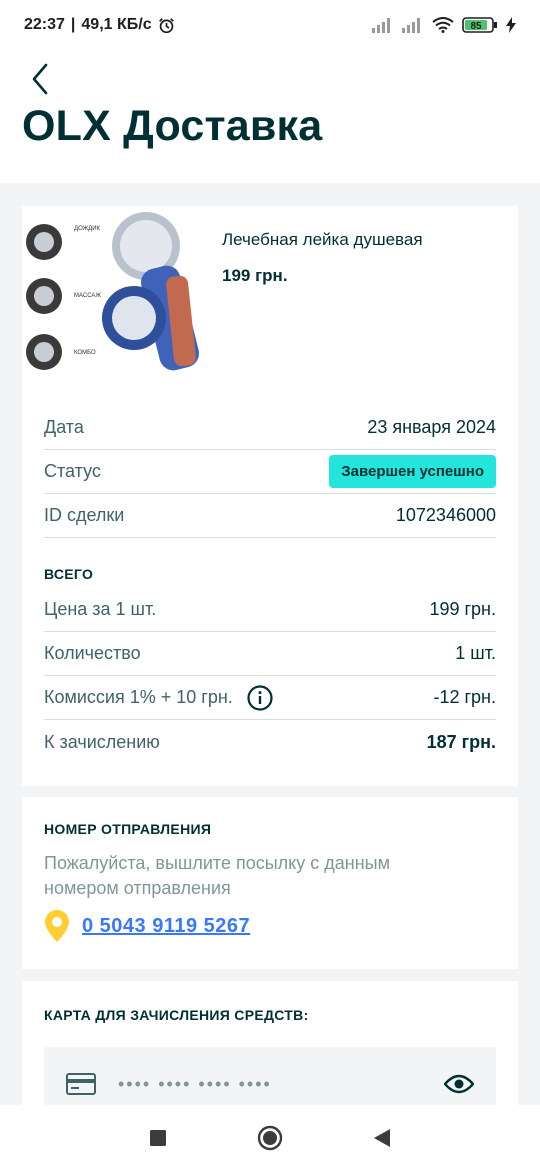 The image size is (540, 1170). I want to click on deal-id-label: ID сделки, so click(84, 515).